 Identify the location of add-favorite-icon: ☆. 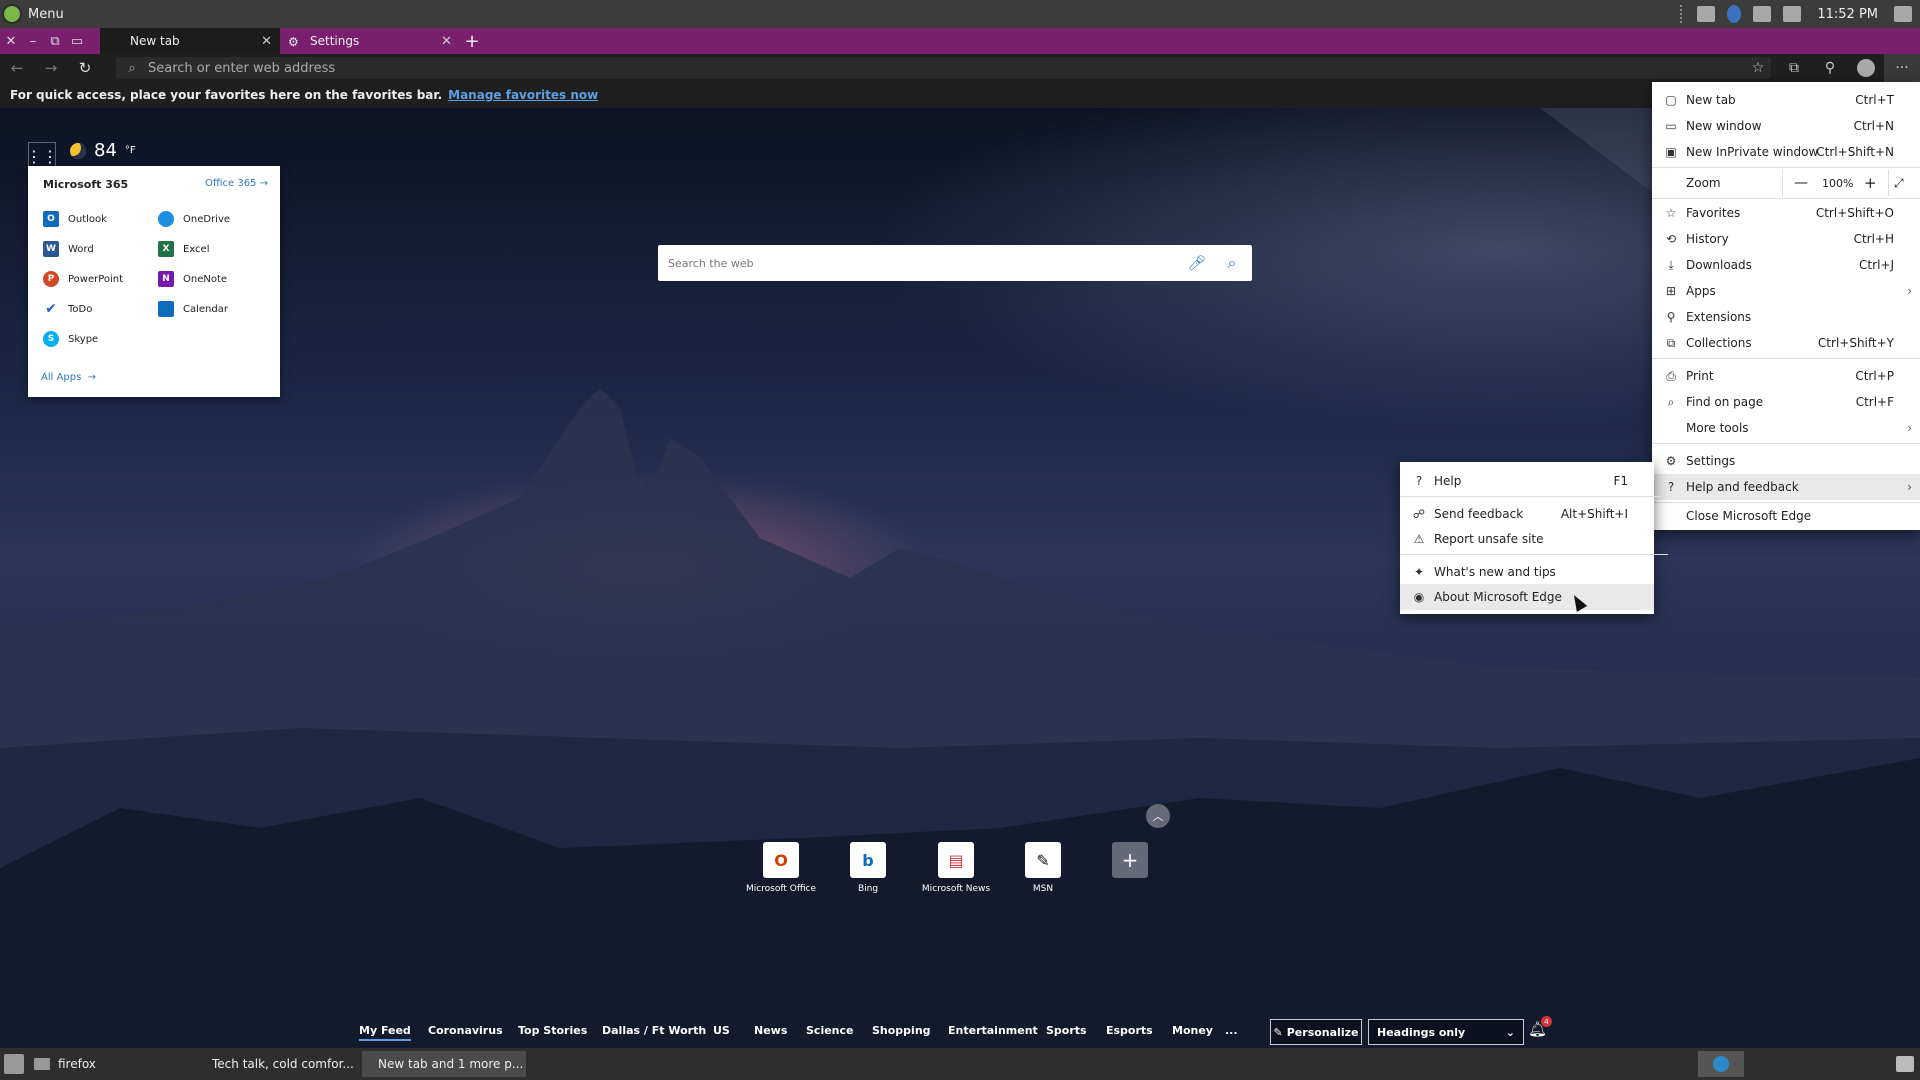
(1758, 68).